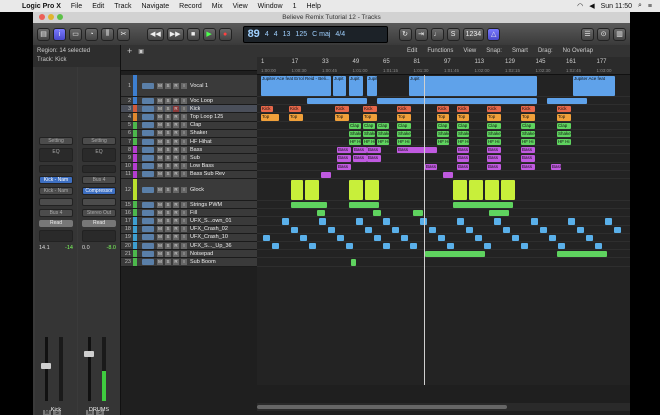  Describe the element at coordinates (440, 51) in the screenshot. I see `functions-menu: Functions` at that location.